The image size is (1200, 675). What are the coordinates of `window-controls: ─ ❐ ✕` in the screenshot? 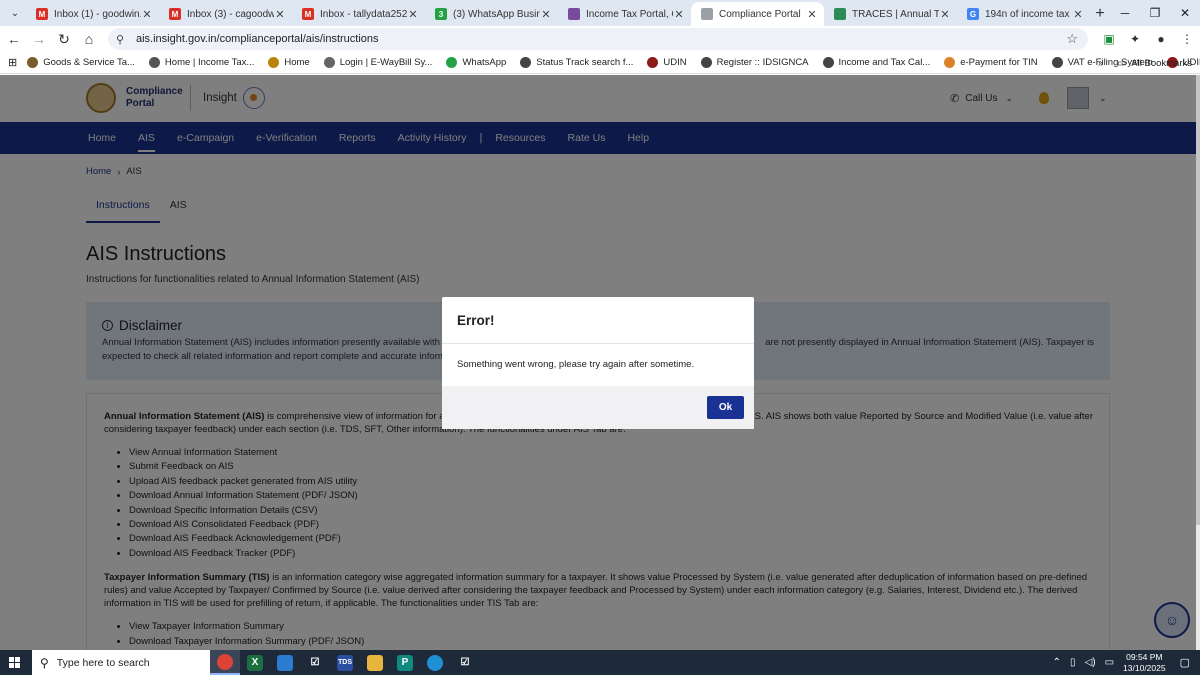 It's located at (1155, 13).